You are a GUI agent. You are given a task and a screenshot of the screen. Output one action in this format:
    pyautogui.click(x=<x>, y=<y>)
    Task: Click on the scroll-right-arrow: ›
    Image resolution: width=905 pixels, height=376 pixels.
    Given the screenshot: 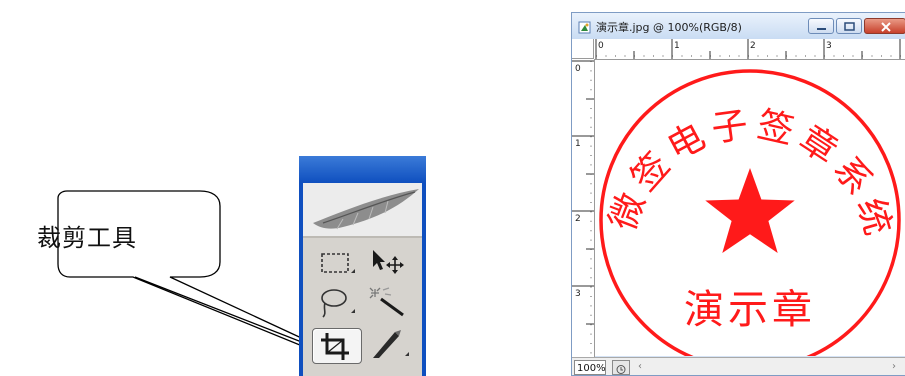 What is the action you would take?
    pyautogui.click(x=894, y=366)
    